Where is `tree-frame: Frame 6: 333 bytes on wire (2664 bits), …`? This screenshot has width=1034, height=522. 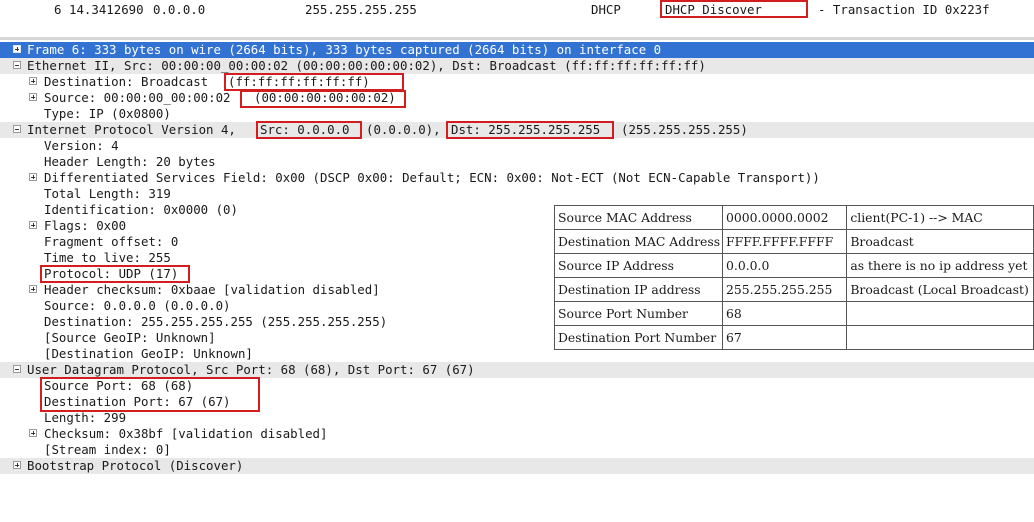
tree-frame: Frame 6: 333 bytes on wire (2664 bits), … is located at coordinates (517, 50).